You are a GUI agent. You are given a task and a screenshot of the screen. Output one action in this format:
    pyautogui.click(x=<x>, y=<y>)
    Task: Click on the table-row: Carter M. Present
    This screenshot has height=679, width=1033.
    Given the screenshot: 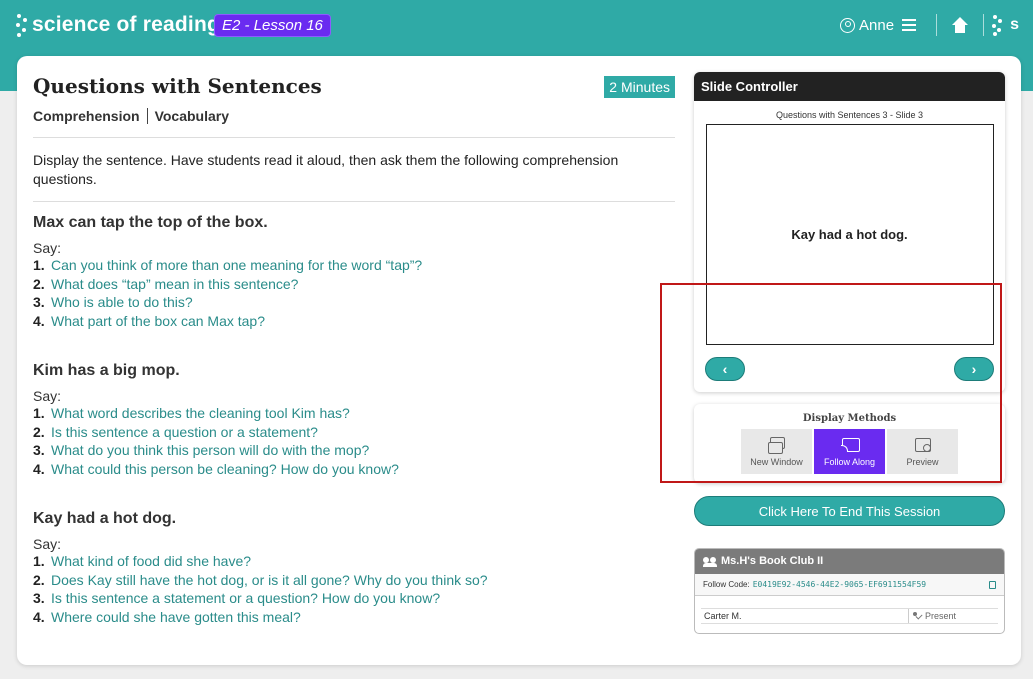 What is the action you would take?
    pyautogui.click(x=849, y=616)
    